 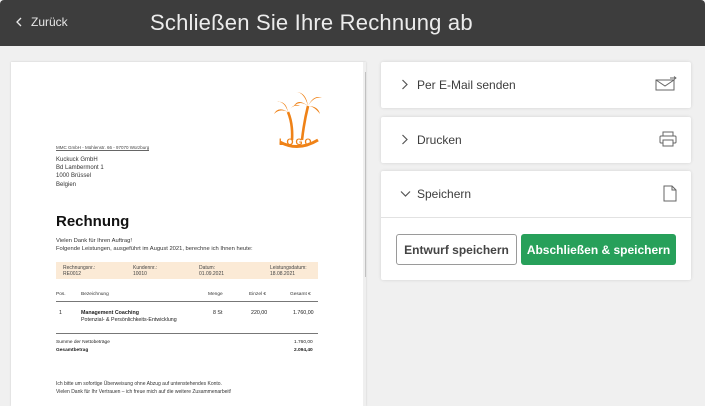 What do you see at coordinates (145, 271) in the screenshot?
I see `meta-customer-no: Kundennr.: 10010` at bounding box center [145, 271].